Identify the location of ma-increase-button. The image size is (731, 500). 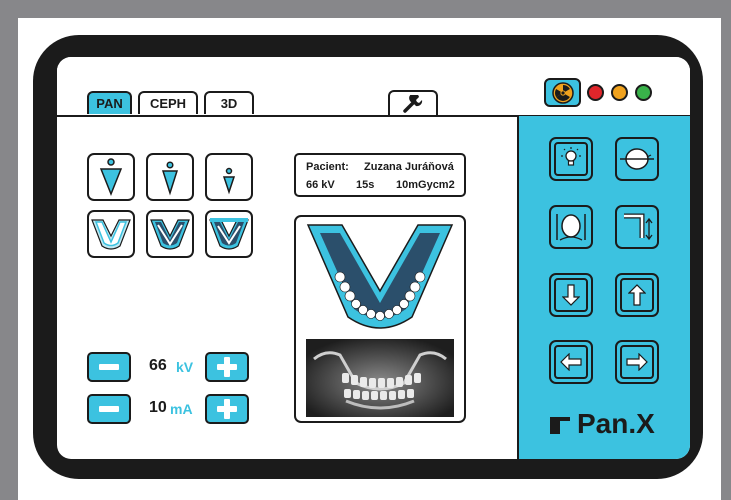
(227, 409).